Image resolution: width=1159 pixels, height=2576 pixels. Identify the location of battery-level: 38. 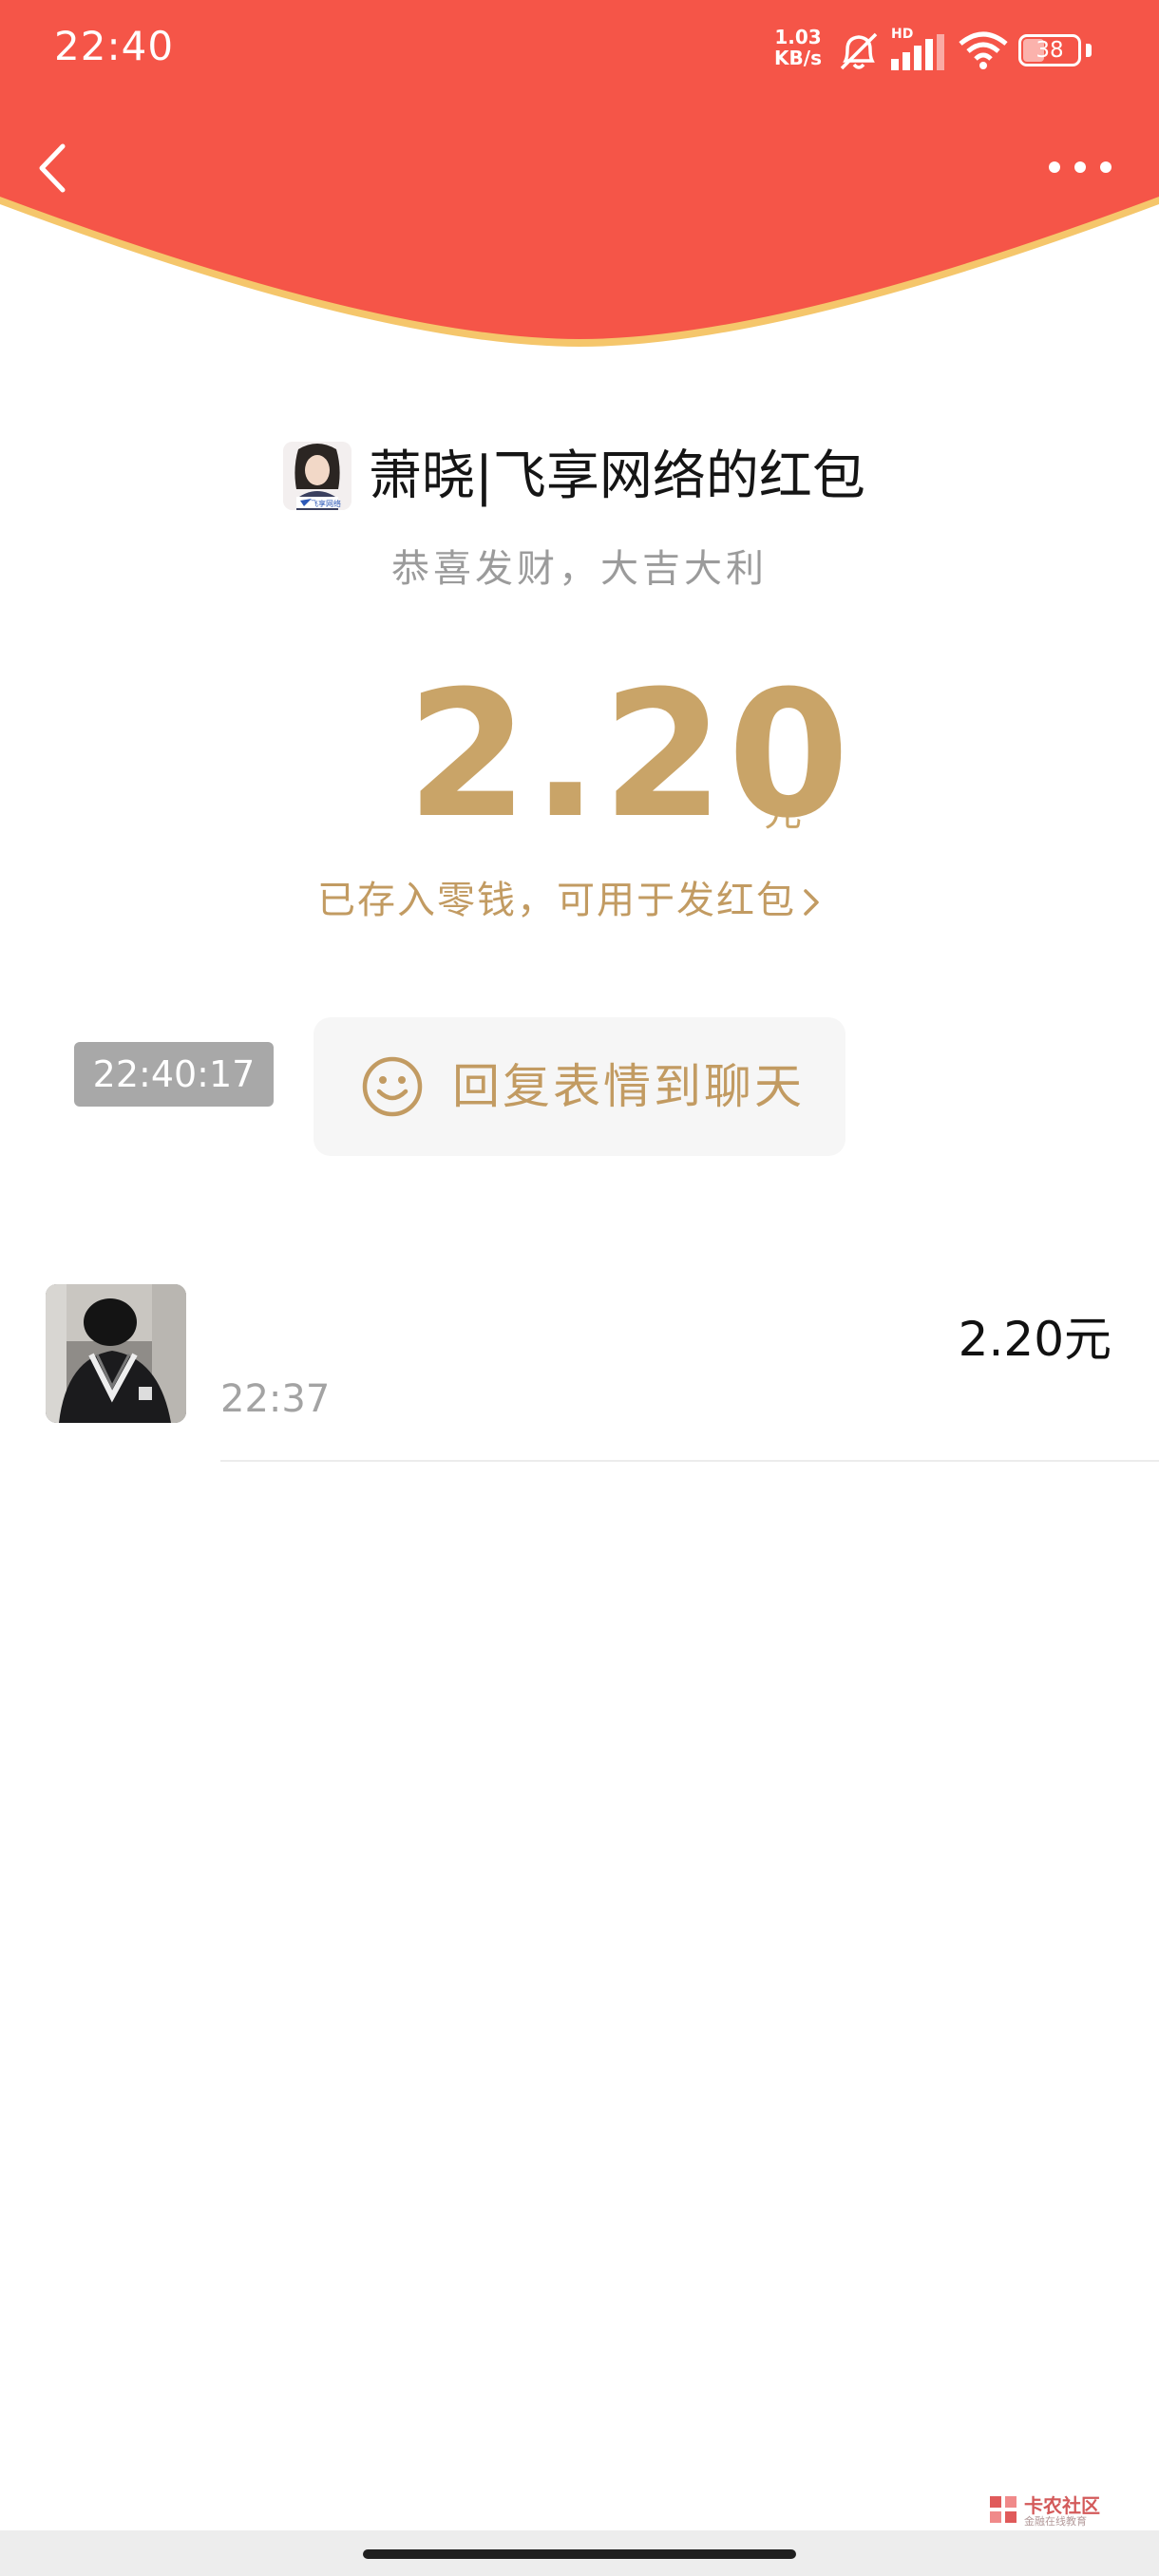
(1050, 50).